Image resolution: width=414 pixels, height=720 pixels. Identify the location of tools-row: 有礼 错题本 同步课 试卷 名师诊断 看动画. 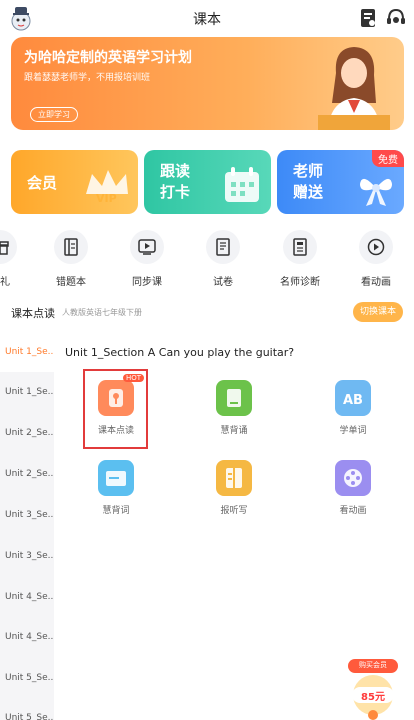
(207, 261).